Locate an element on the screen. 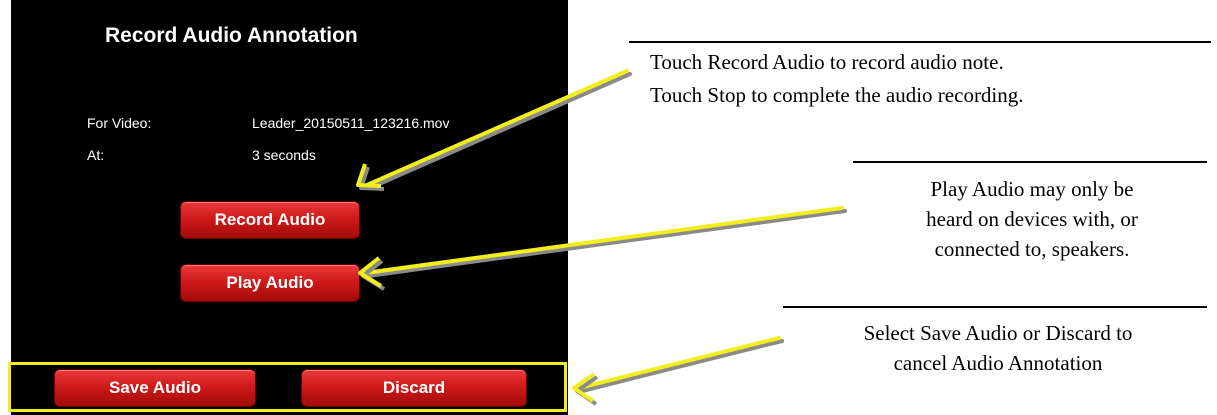 Image resolution: width=1217 pixels, height=415 pixels. record-arrow is located at coordinates (494, 130).